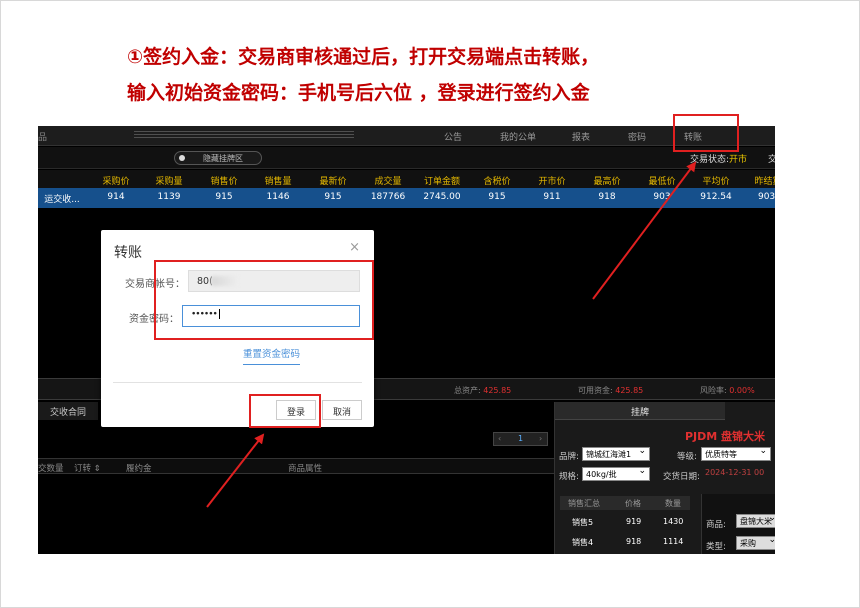 This screenshot has width=860, height=608. Describe the element at coordinates (358, 93) in the screenshot. I see `instruction-line-2: 输入初始资金密码：手机号后六位 ，登录进行签约入金` at that location.